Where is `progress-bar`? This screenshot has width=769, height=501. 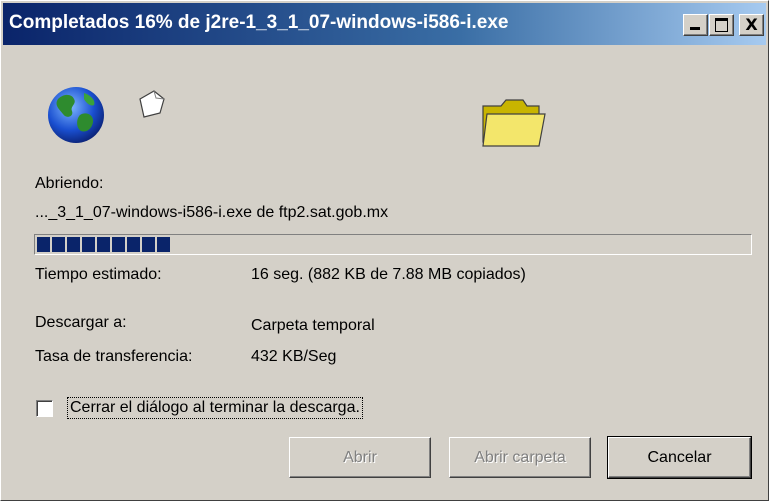 progress-bar is located at coordinates (393, 244).